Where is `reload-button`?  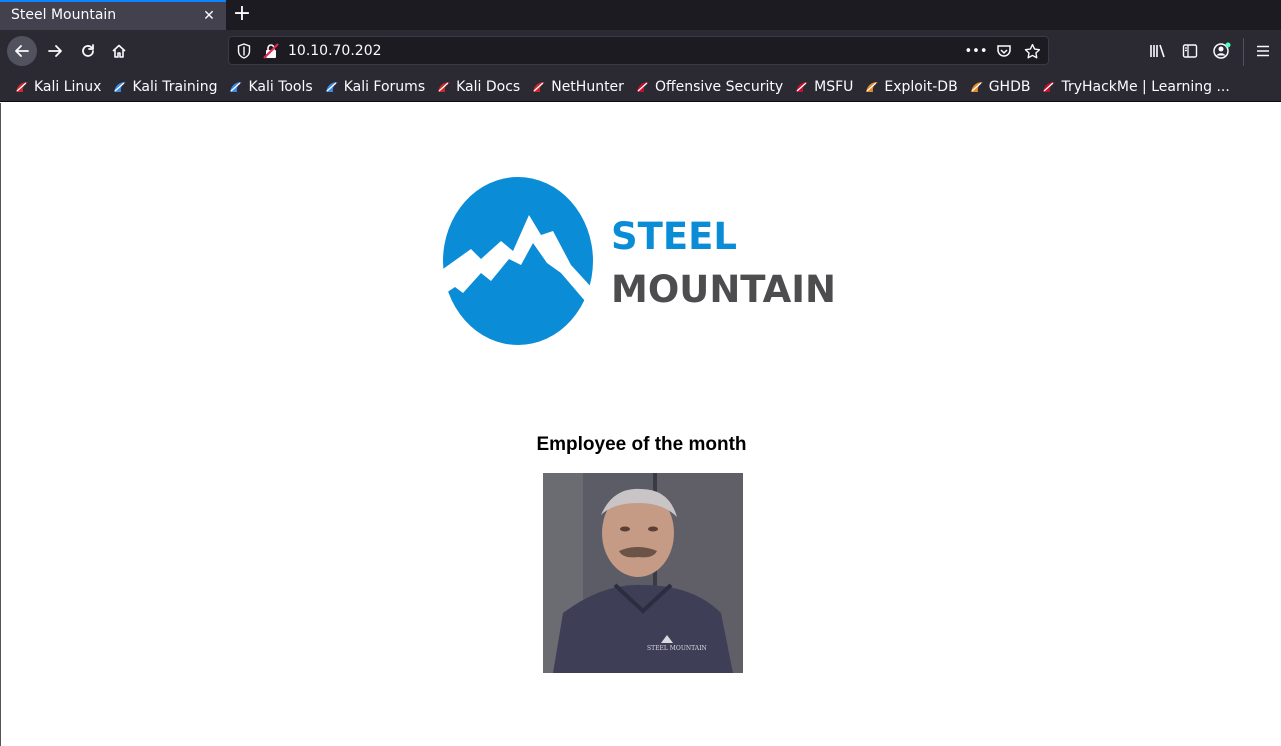
reload-button is located at coordinates (88, 51).